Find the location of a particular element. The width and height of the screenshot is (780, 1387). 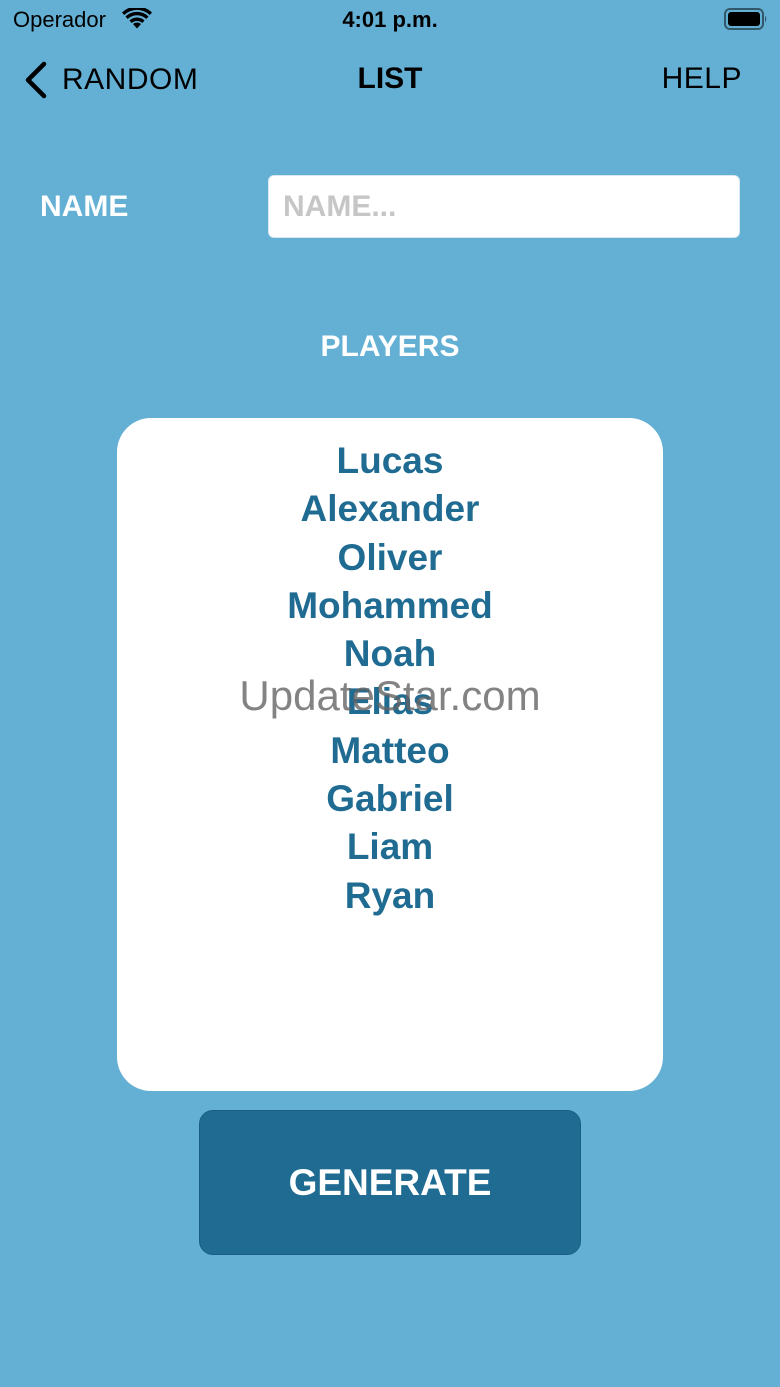

back-button: RANDOM is located at coordinates (110, 80).